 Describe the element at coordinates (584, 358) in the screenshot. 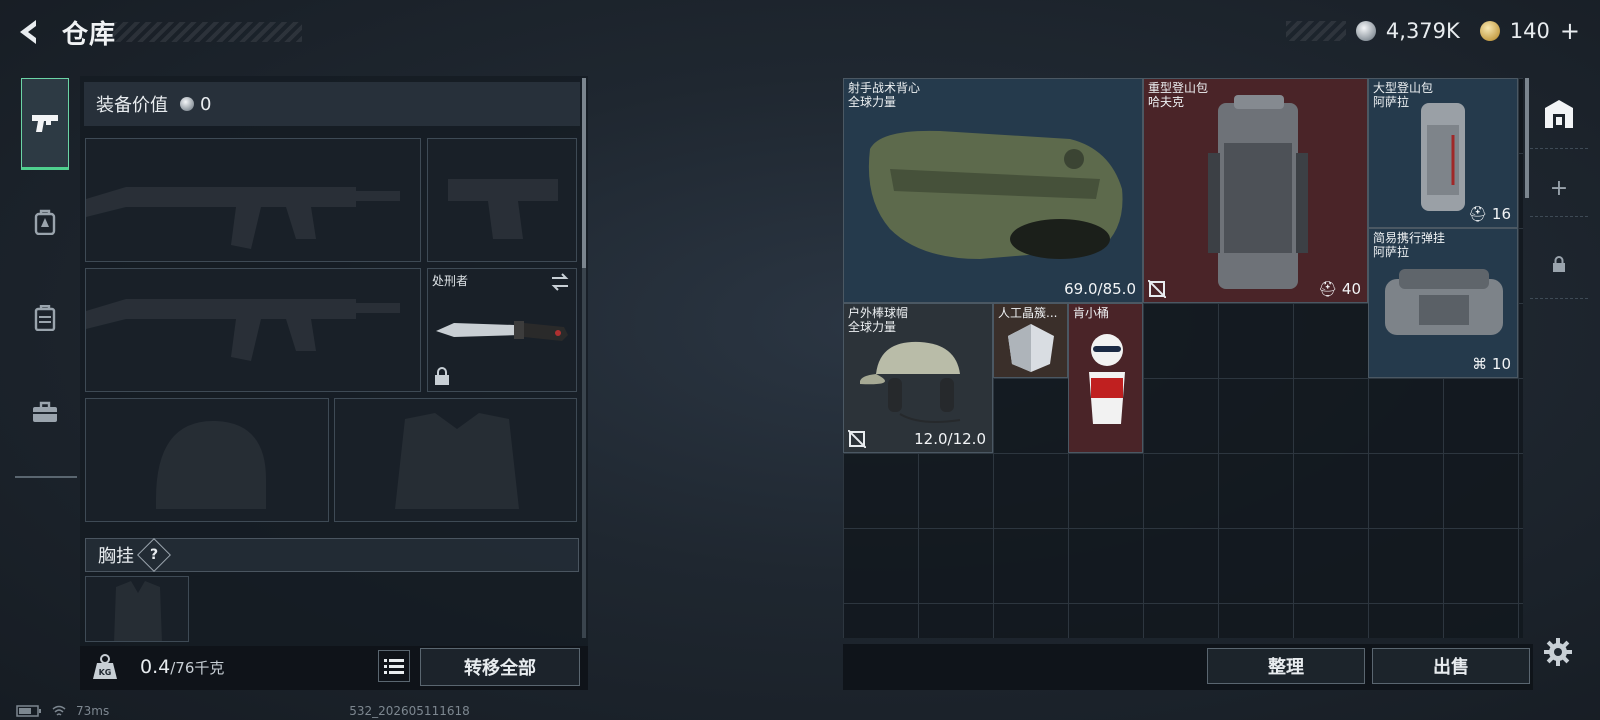

I see `equipment-scrollbar` at that location.